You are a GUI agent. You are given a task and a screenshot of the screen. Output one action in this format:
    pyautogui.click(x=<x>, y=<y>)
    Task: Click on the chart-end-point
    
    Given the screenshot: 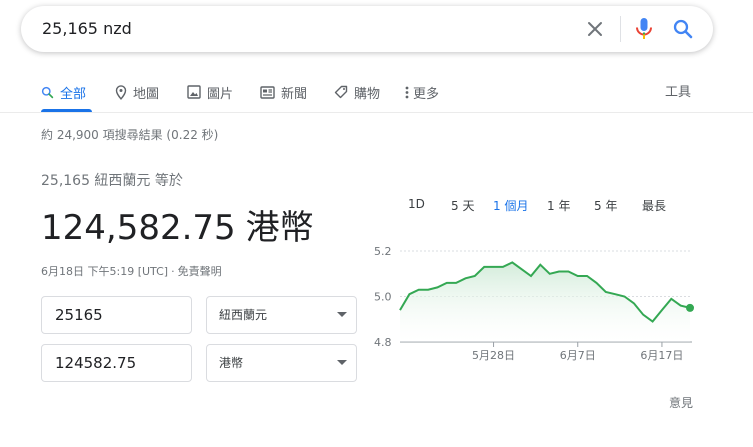 What is the action you would take?
    pyautogui.click(x=690, y=307)
    